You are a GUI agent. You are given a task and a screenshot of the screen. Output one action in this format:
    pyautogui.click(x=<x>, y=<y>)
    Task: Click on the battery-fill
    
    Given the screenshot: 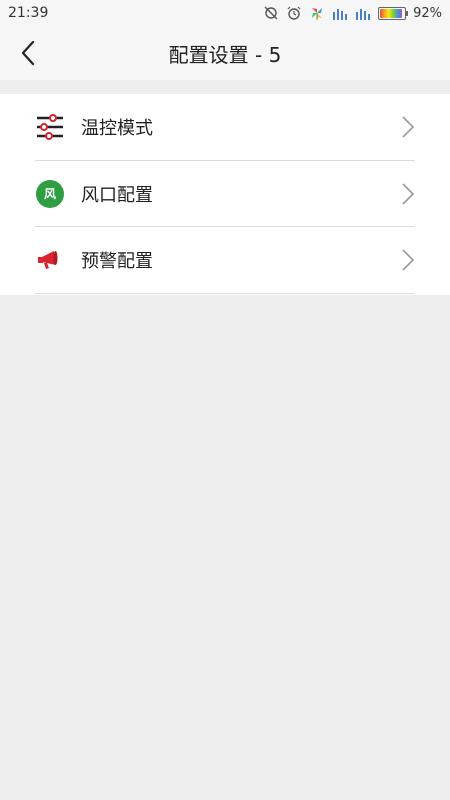 What is the action you would take?
    pyautogui.click(x=391, y=13)
    